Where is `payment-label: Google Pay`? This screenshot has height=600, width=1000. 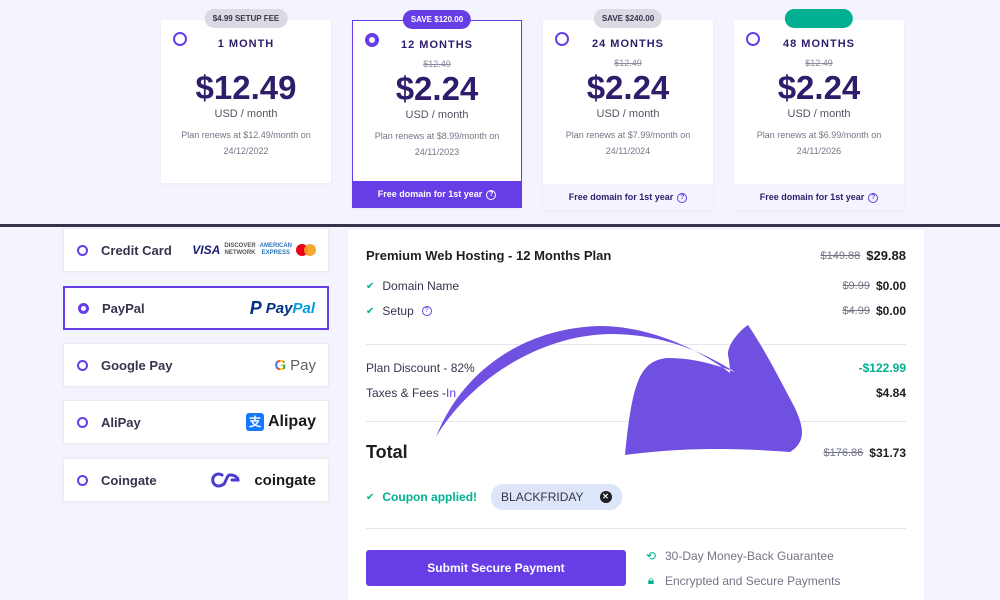 payment-label: Google Pay is located at coordinates (137, 365).